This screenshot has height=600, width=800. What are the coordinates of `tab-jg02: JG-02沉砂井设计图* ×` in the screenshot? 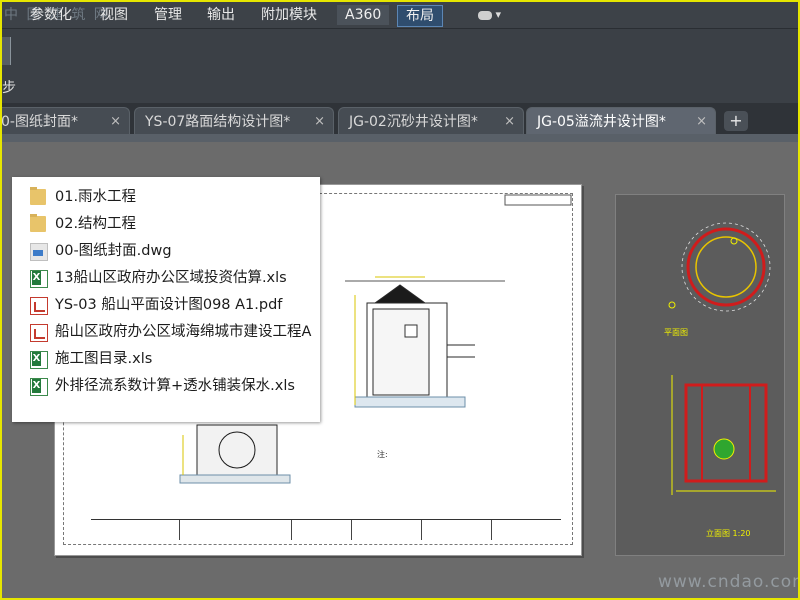 It's located at (431, 121).